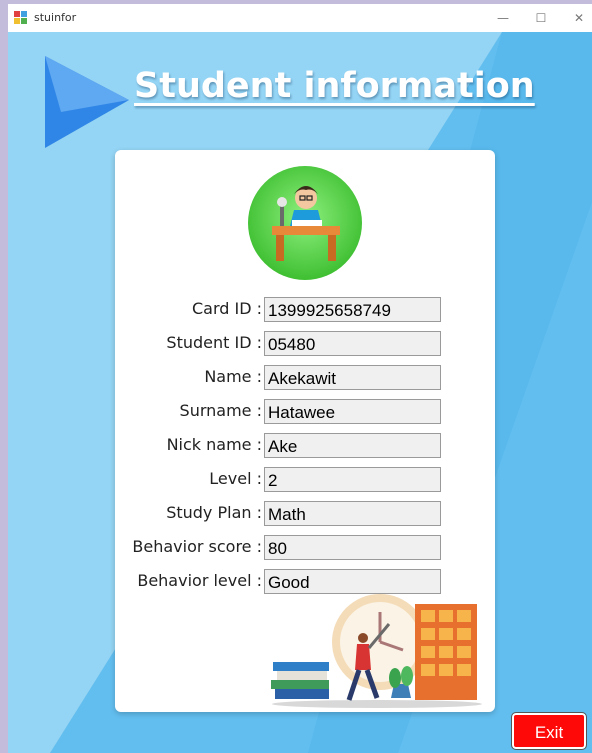  I want to click on study-plan-label: Study Plan :, so click(214, 512).